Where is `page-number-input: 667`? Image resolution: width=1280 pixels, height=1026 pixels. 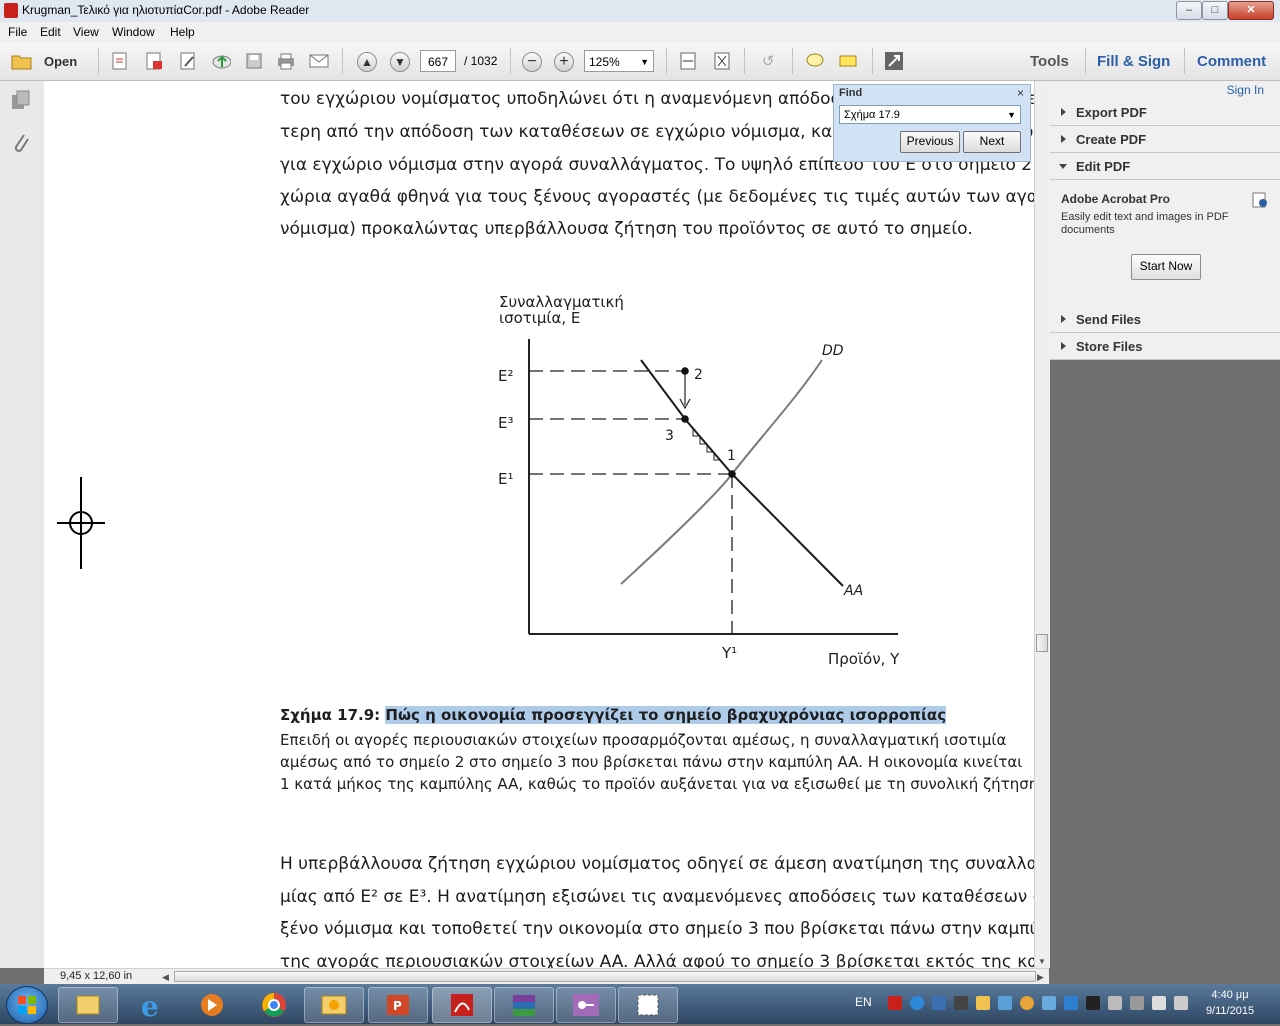
page-number-input: 667 is located at coordinates (438, 61).